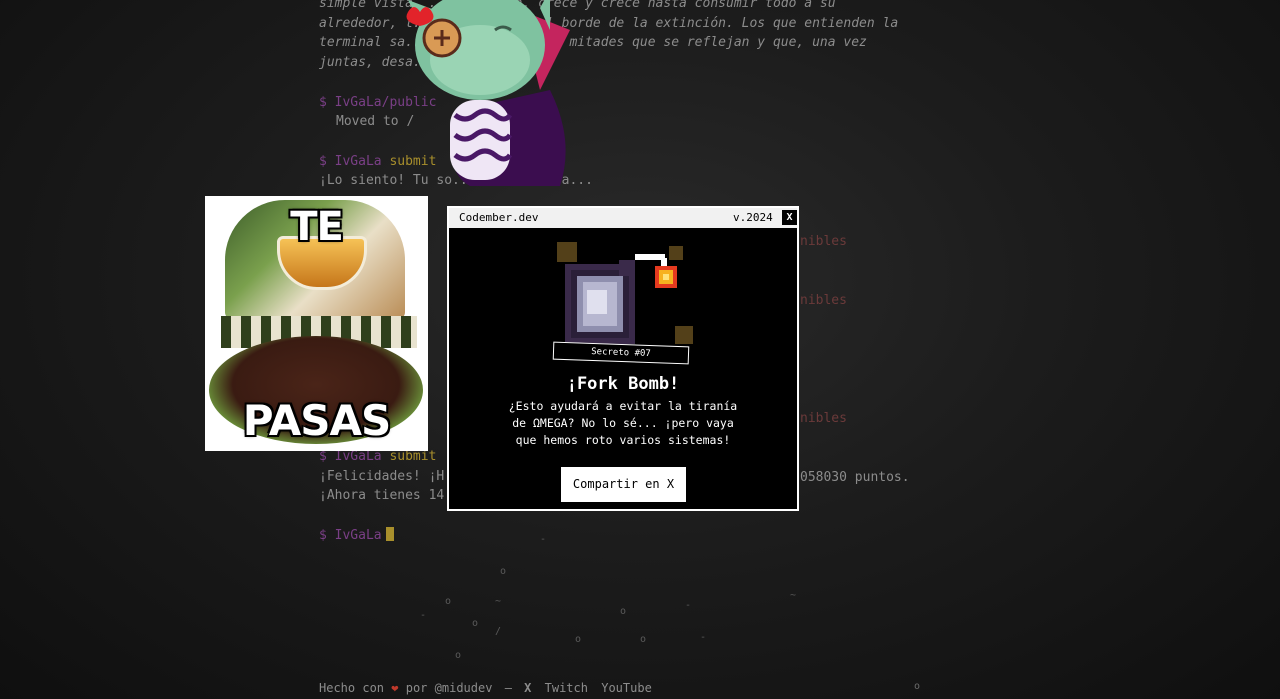  What do you see at coordinates (395, 688) in the screenshot?
I see `heart-icon: ❤` at bounding box center [395, 688].